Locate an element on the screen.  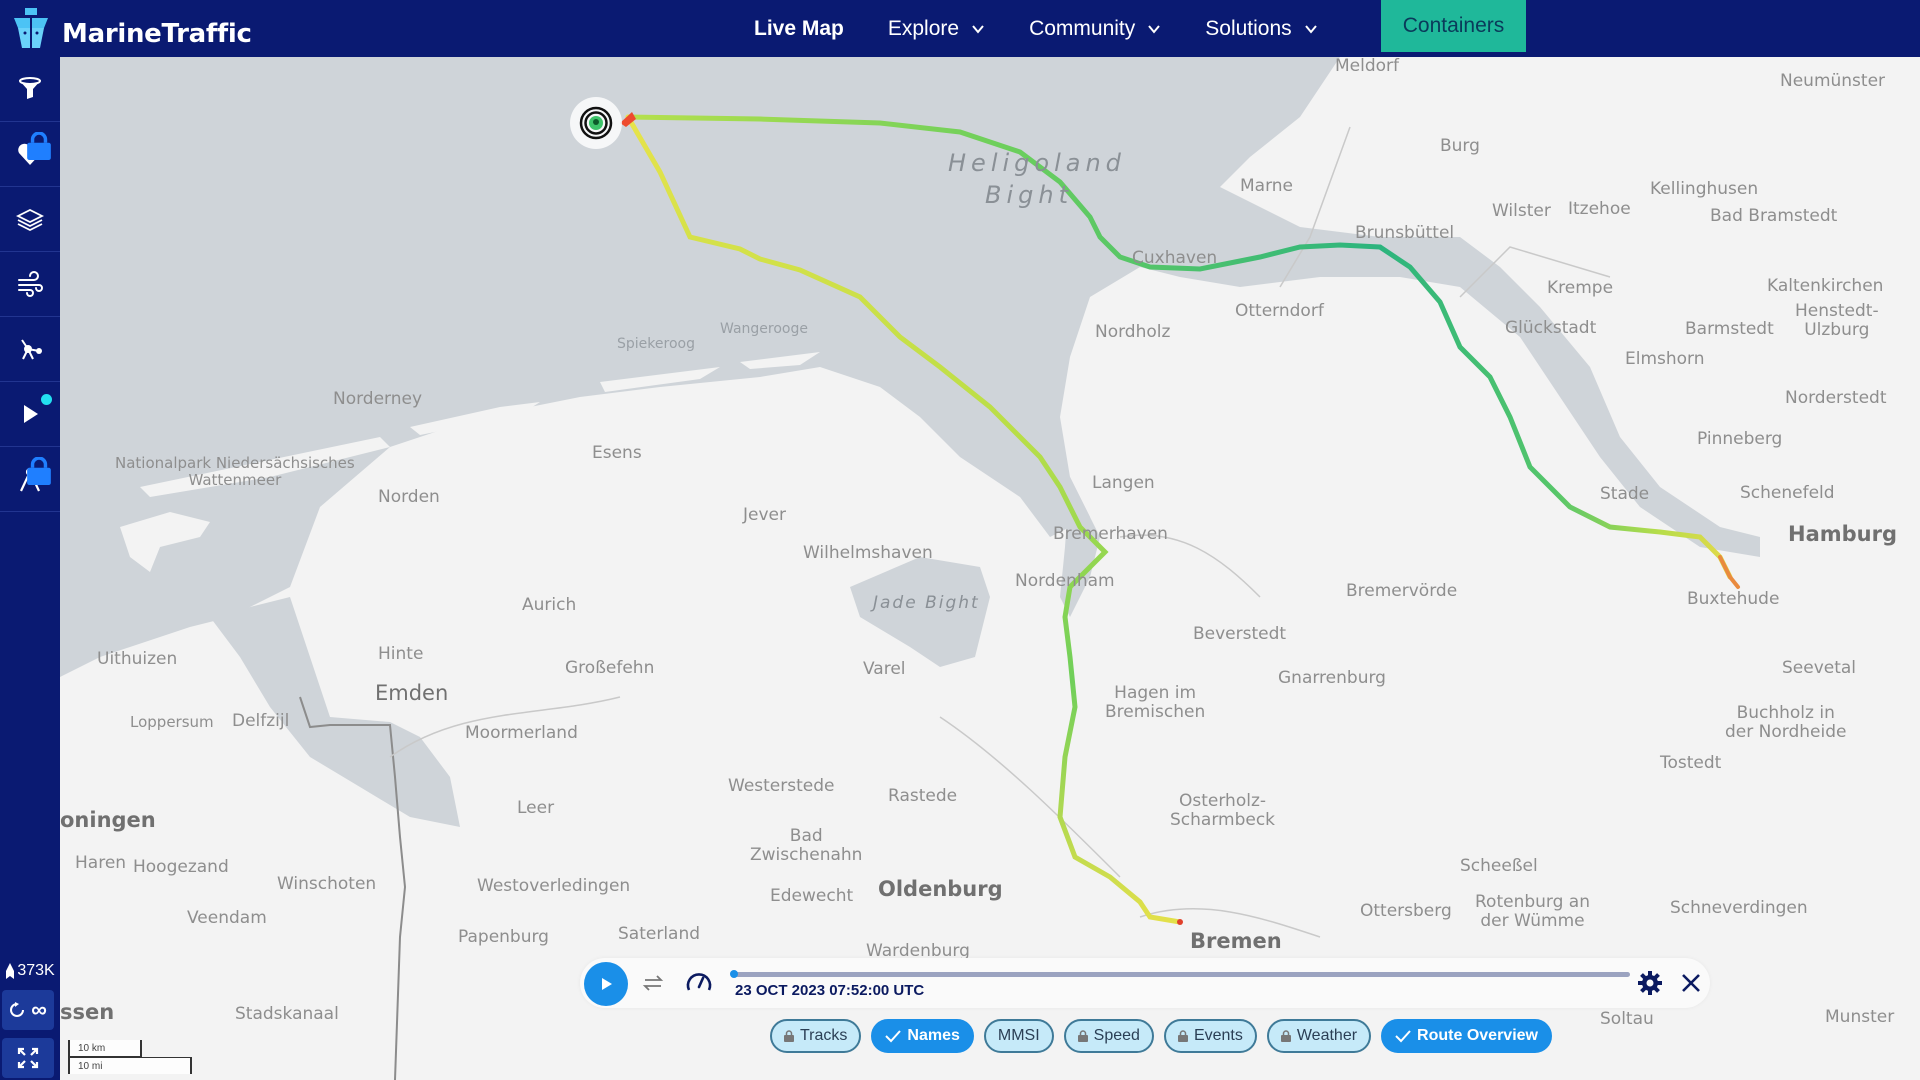
map-label: Stade is located at coordinates (1625, 494).